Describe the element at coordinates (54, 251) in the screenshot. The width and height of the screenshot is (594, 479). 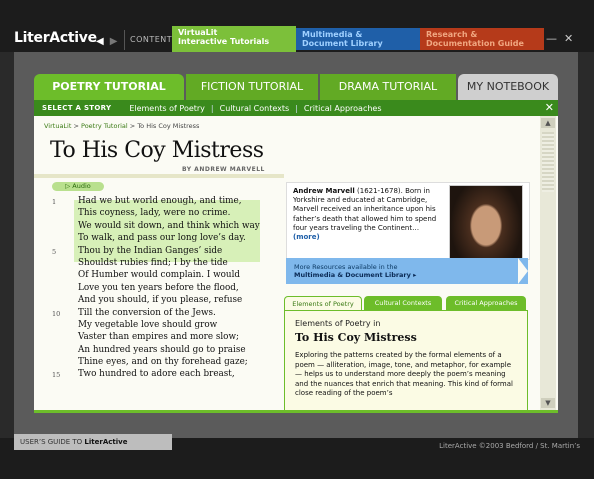
I see `line-number: 5` at that location.